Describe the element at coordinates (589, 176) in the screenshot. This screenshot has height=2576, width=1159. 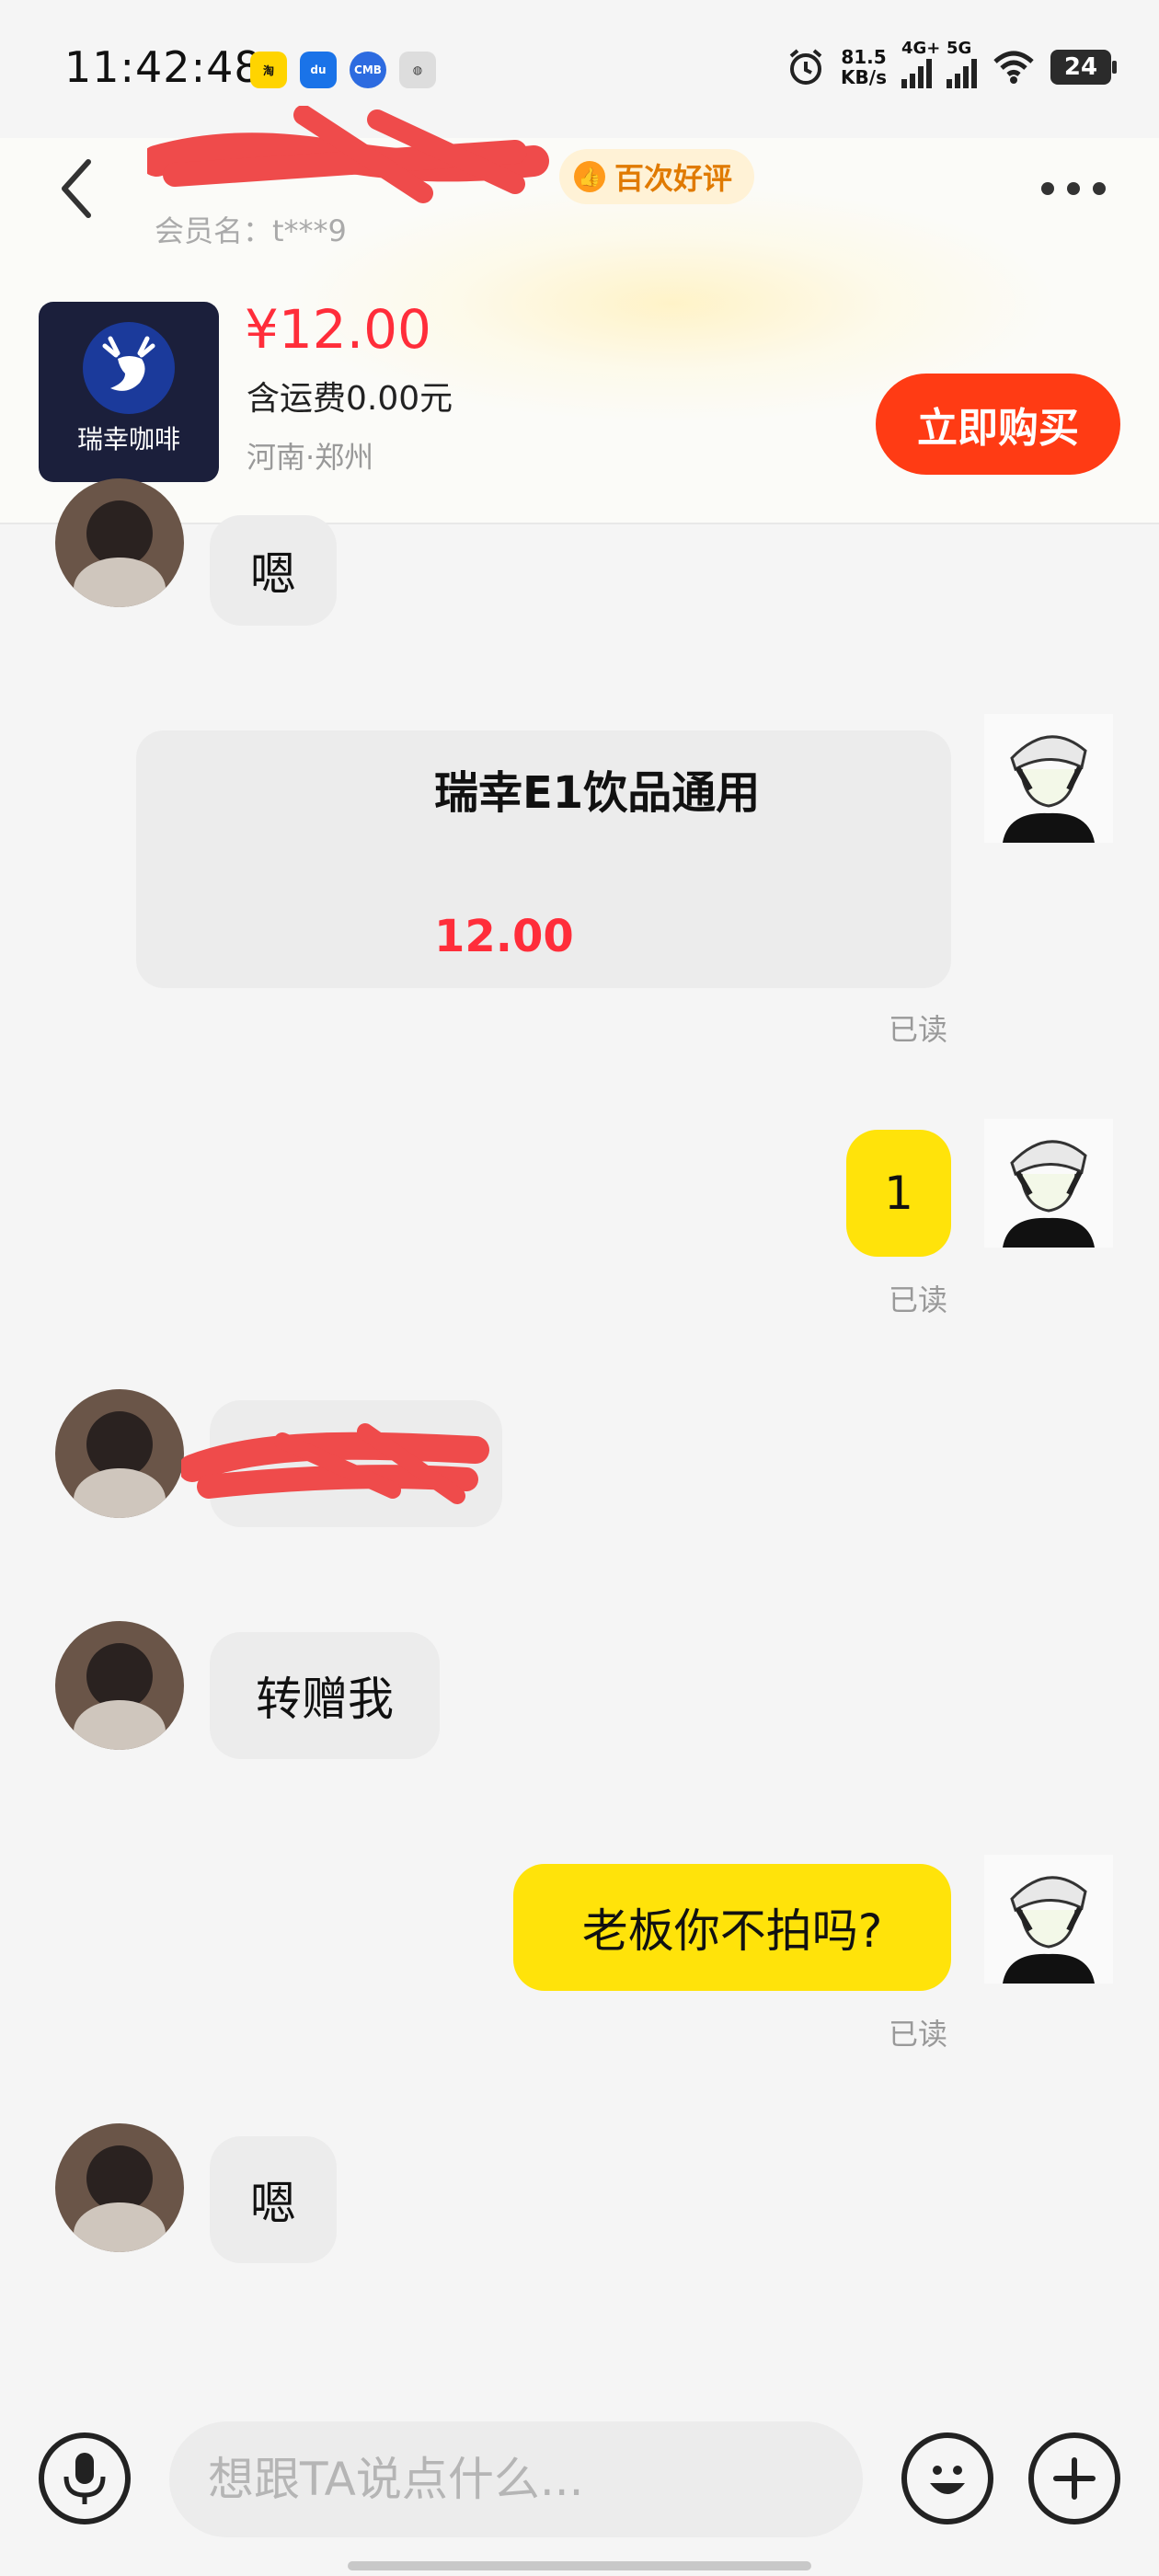
I see `thumbs-up-icon: 👍` at that location.